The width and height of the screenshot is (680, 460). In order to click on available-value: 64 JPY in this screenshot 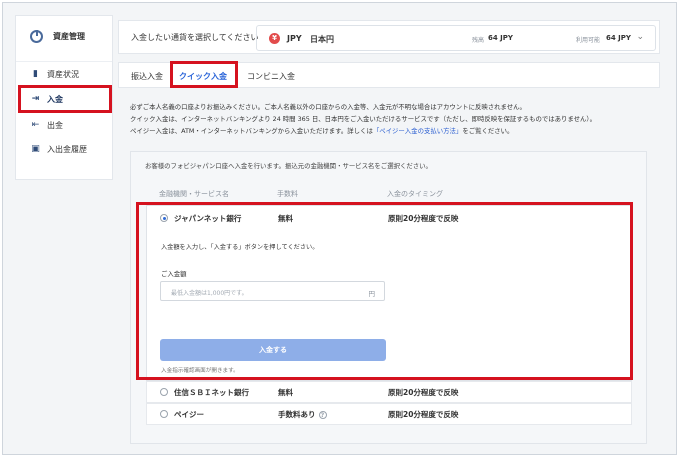, I will do `click(618, 38)`.